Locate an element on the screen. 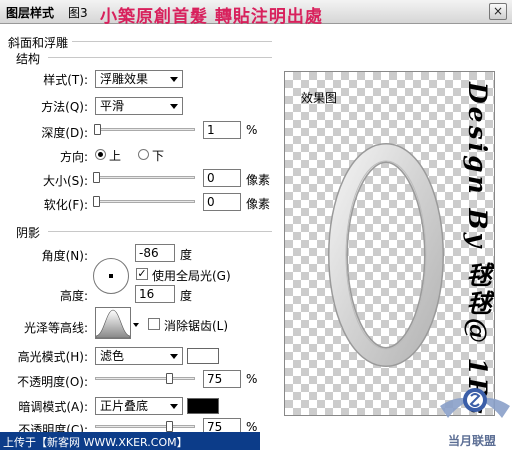  anti-alias-checkbox is located at coordinates (154, 324).